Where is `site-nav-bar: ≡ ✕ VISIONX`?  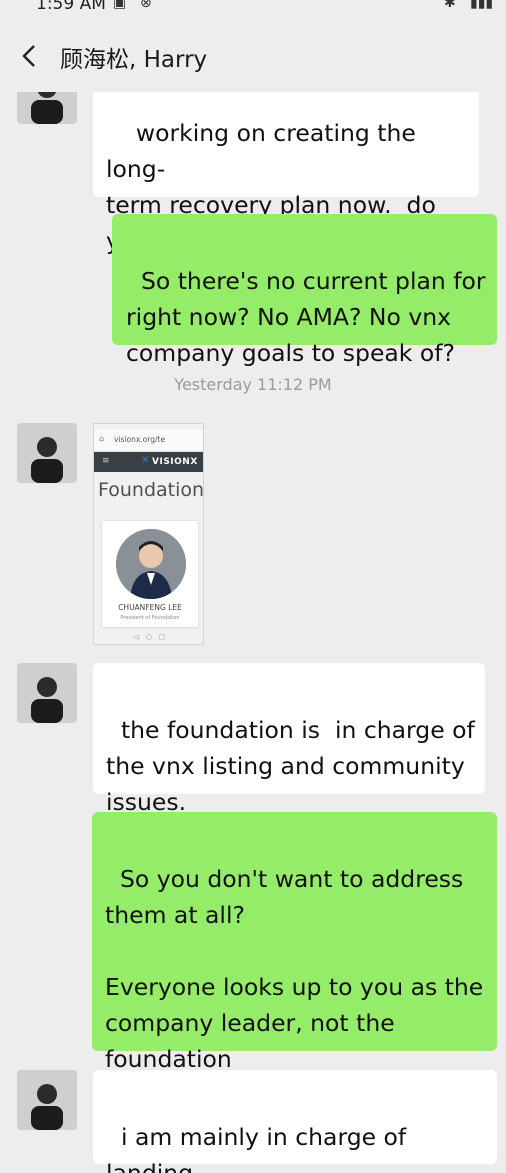
site-nav-bar: ≡ ✕ VISIONX is located at coordinates (148, 462).